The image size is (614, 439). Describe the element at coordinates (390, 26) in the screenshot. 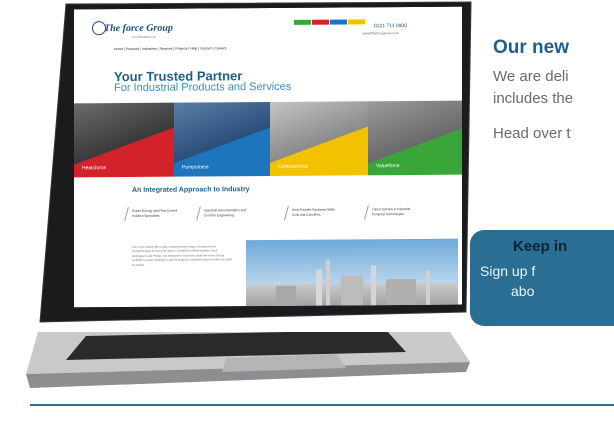

I see `site-phone: 0121 711 0900` at that location.